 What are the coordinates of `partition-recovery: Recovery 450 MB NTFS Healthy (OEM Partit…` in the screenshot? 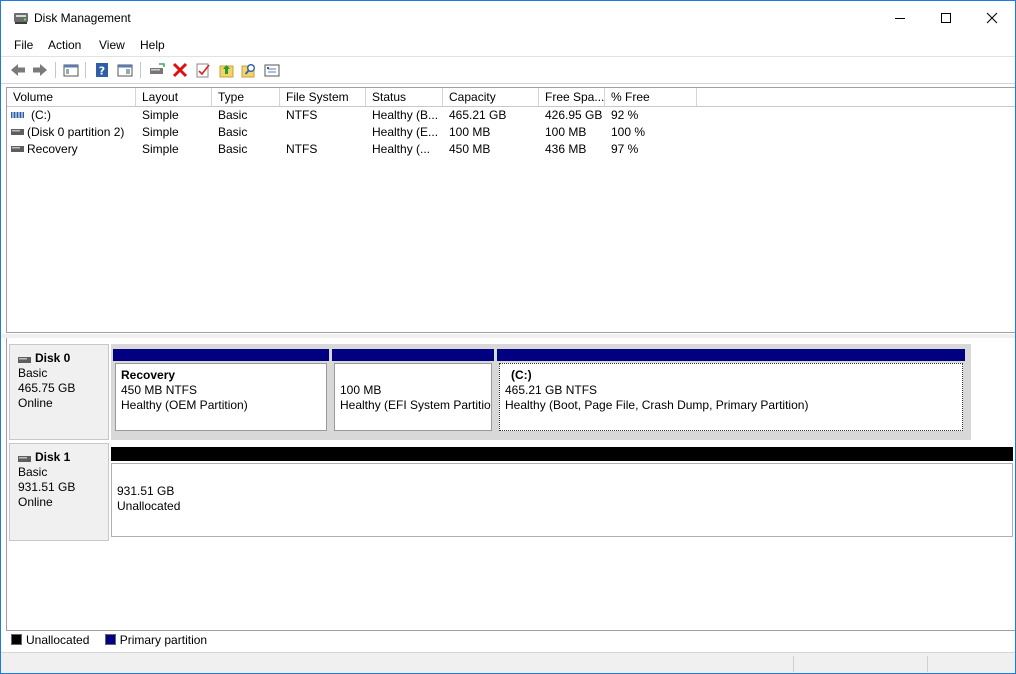 It's located at (221, 391).